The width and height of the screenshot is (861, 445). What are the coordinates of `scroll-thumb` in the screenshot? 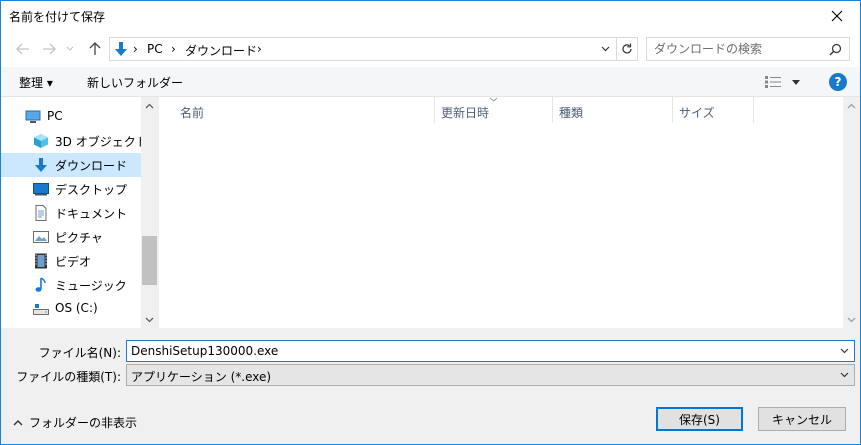 It's located at (149, 260).